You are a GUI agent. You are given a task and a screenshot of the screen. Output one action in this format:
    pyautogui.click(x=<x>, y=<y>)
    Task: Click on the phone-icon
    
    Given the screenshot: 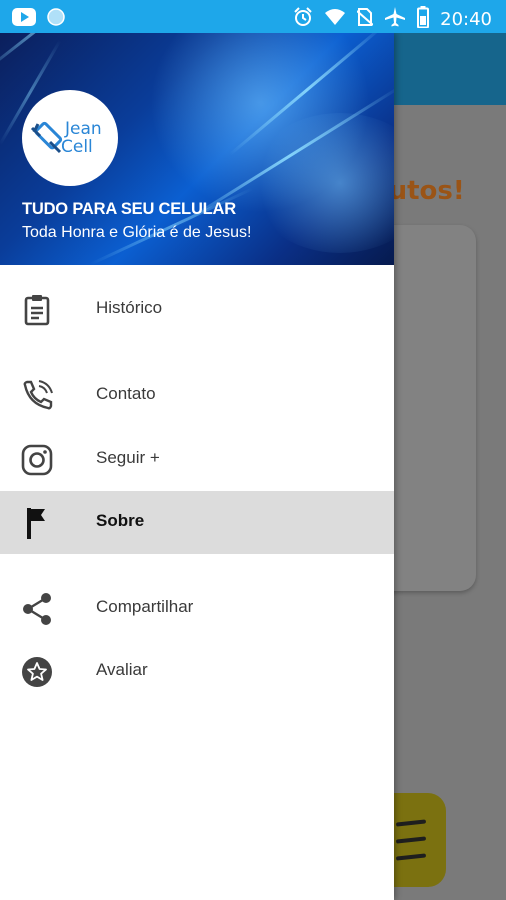 What is the action you would take?
    pyautogui.click(x=37, y=396)
    